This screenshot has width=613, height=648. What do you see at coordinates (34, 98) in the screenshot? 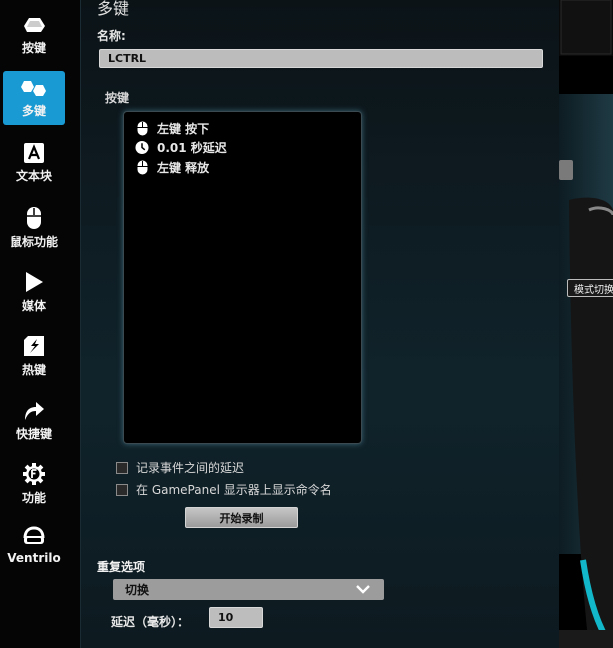
I see `sidebar-item-multikey: 多键` at bounding box center [34, 98].